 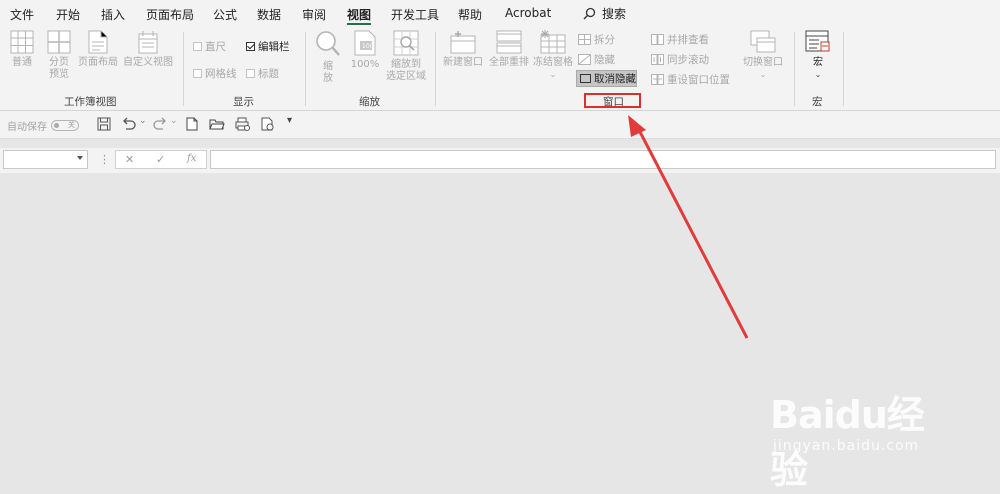 I want to click on baidu-watermark: Baidu经验 jingyan.baidu.com, so click(x=860, y=438).